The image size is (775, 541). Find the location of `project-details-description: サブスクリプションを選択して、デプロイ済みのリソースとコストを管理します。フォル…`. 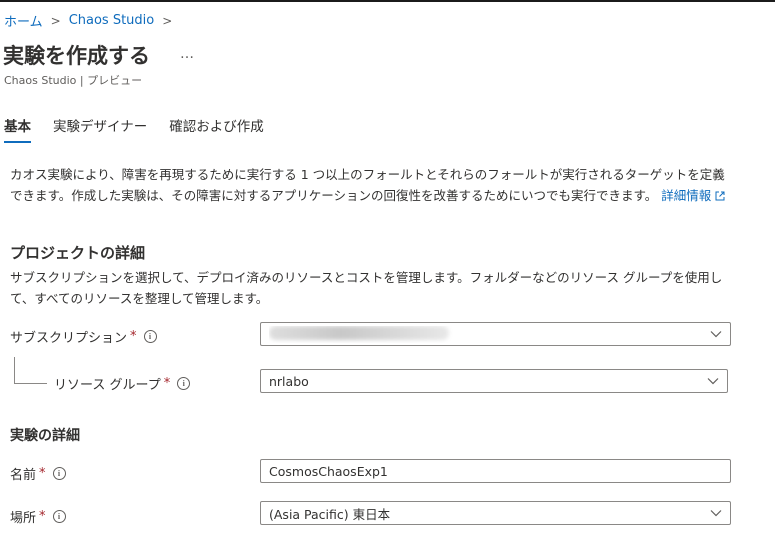

project-details-description: サブスクリプションを選択して、デプロイ済みのリソースとコストを管理します。フォル… is located at coordinates (366, 288).